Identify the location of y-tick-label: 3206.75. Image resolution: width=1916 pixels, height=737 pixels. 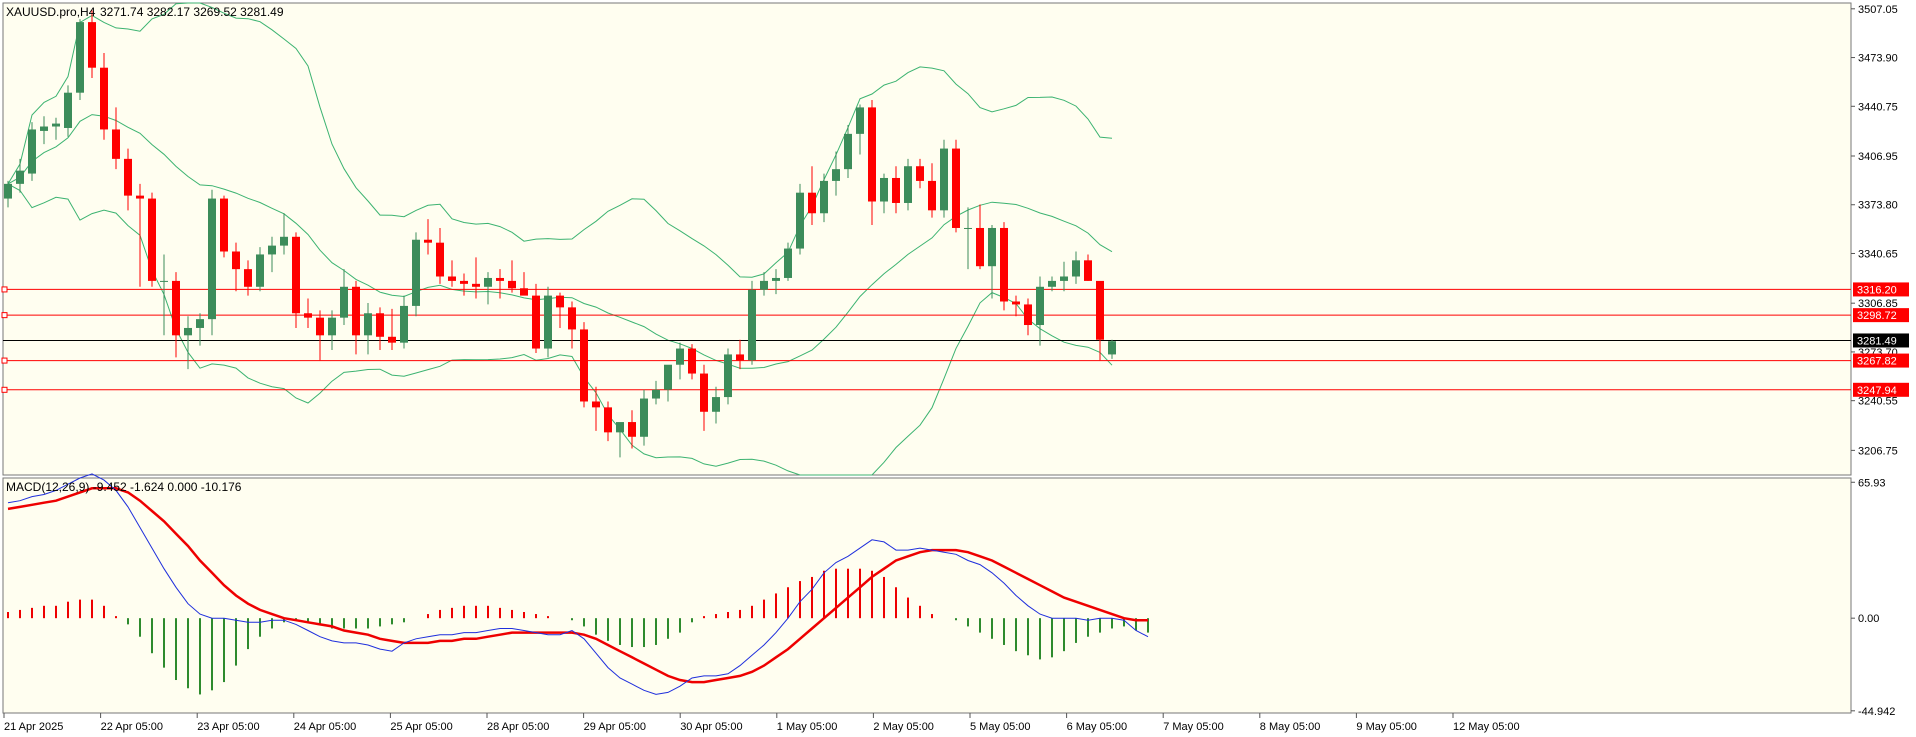
(1878, 451).